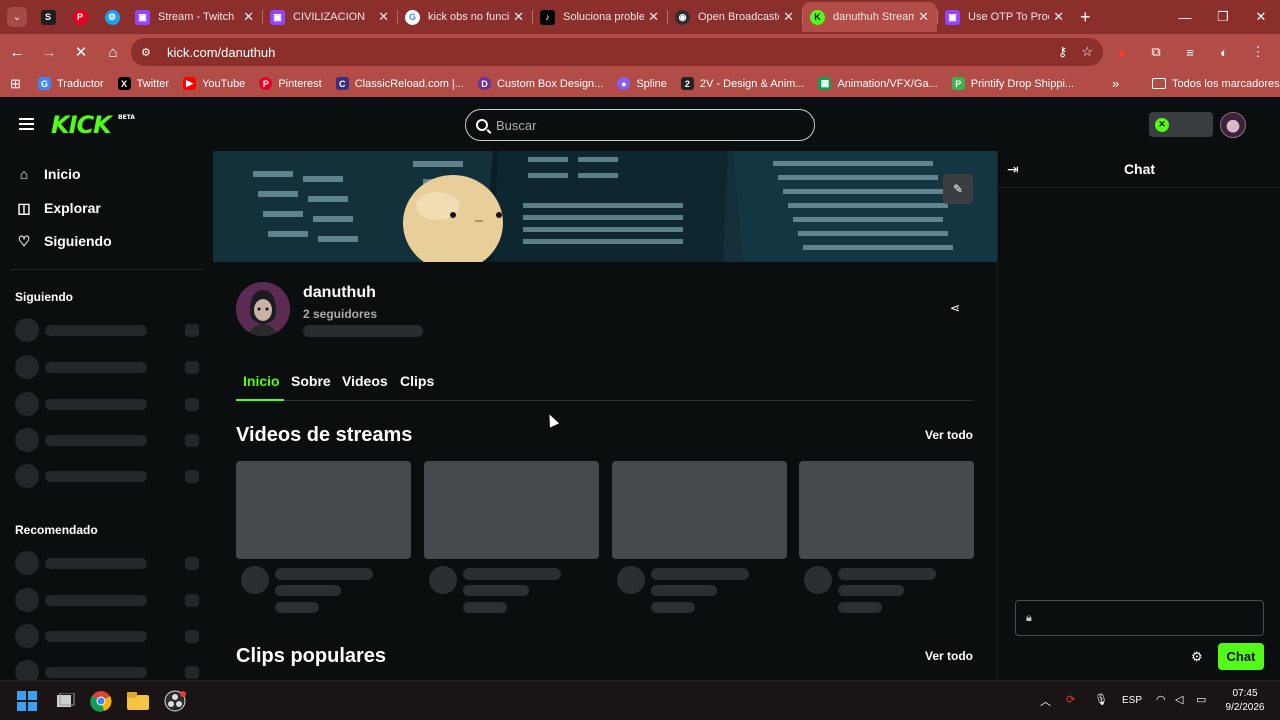  Describe the element at coordinates (71, 83) in the screenshot. I see `bookmark-traductor: G Traductor` at that location.